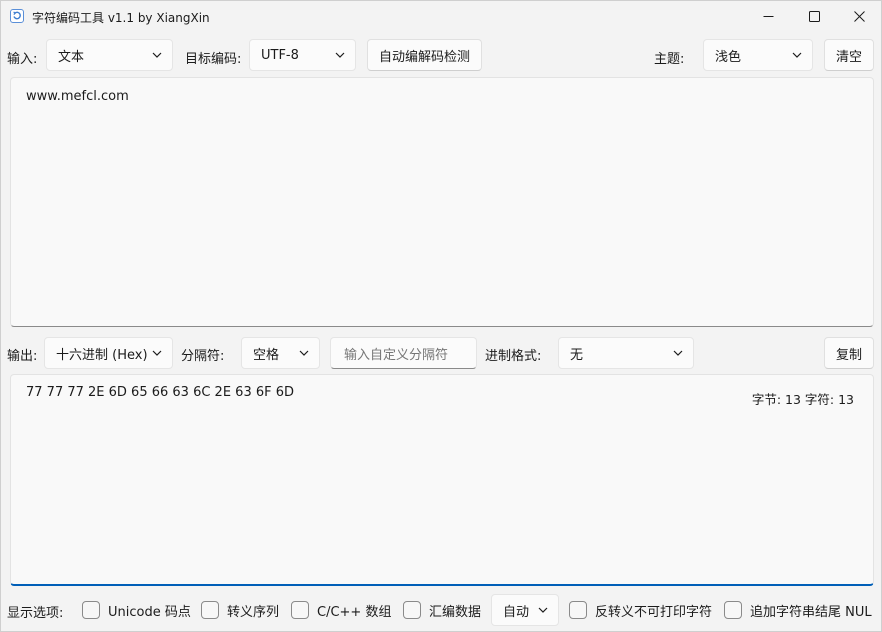 Image resolution: width=882 pixels, height=632 pixels. What do you see at coordinates (109, 55) in the screenshot?
I see `input-mode-select: 文本` at bounding box center [109, 55].